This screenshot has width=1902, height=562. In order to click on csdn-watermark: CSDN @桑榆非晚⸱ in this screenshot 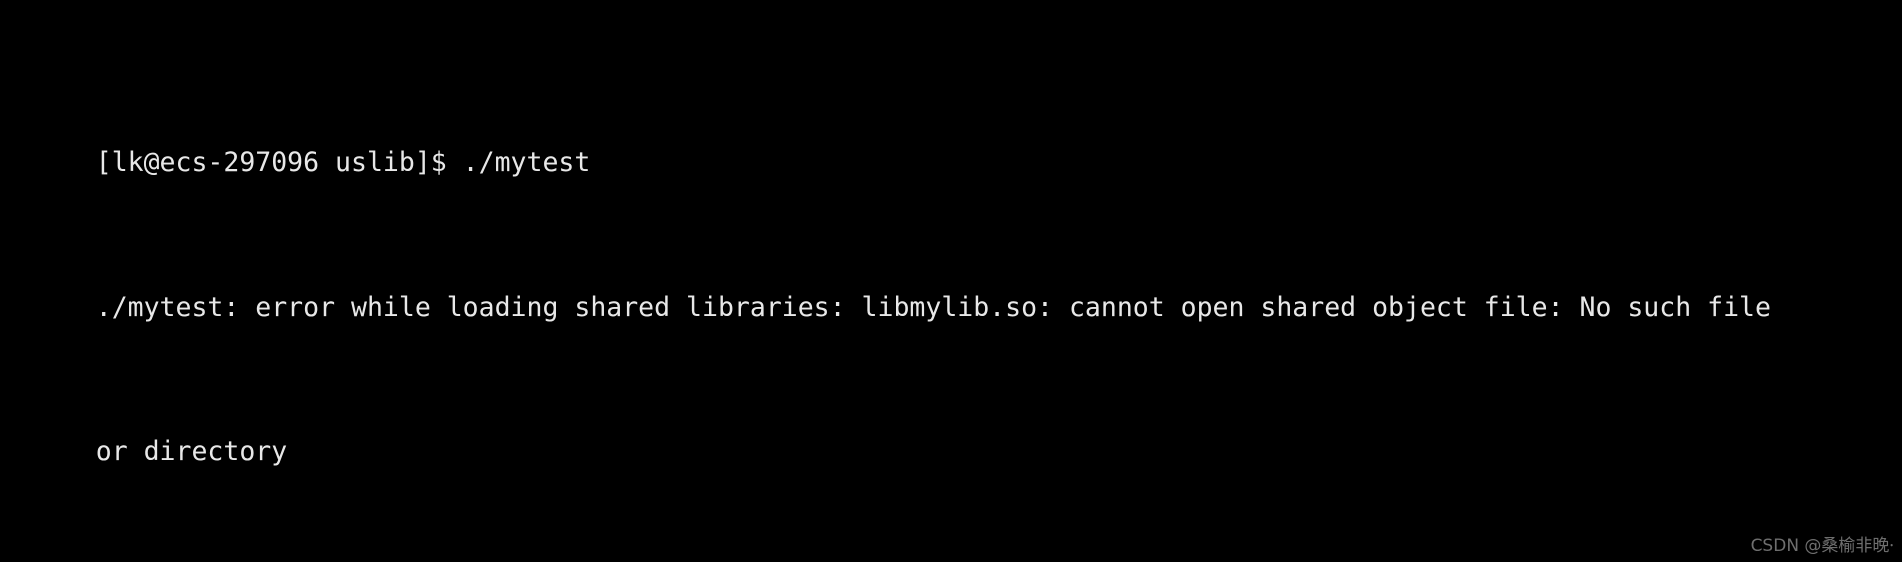, I will do `click(1822, 546)`.